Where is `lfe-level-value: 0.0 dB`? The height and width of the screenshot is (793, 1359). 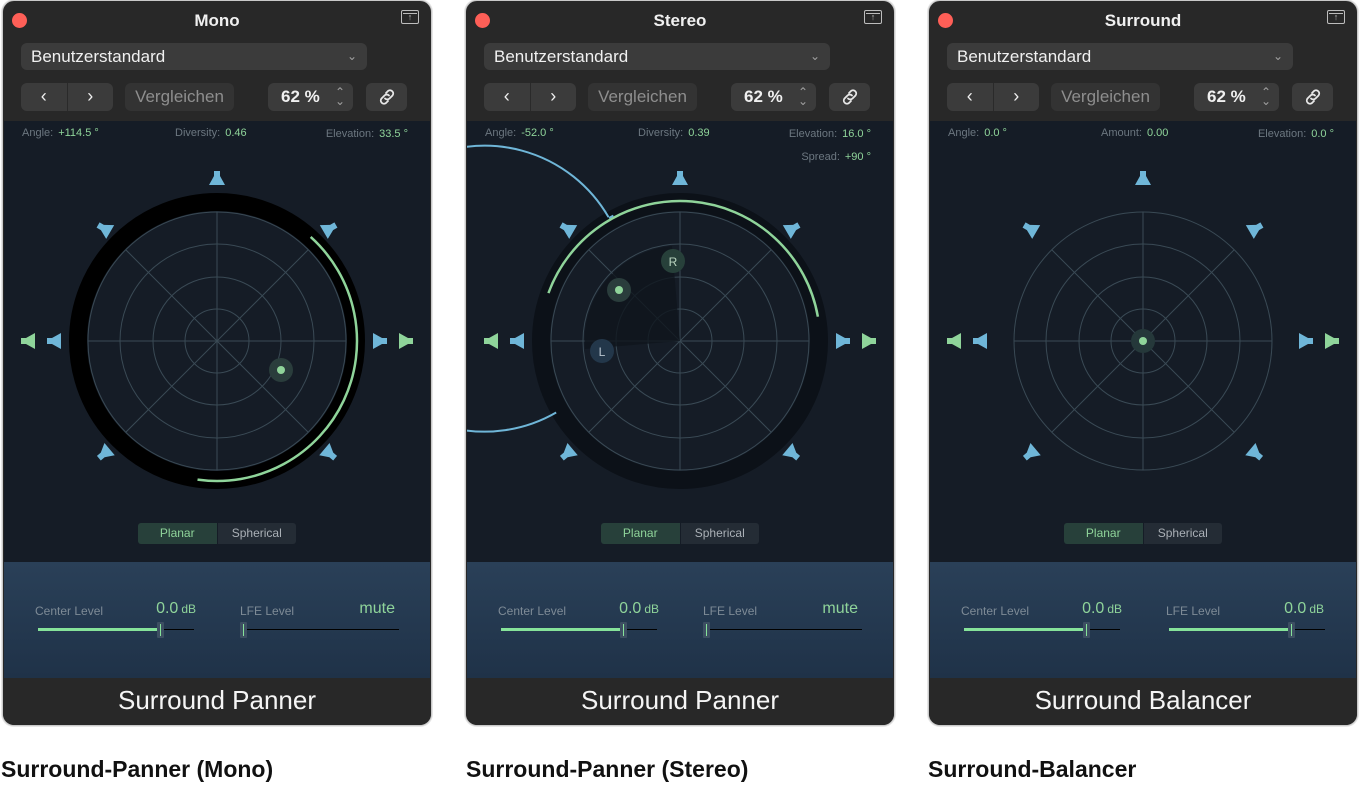 lfe-level-value: 0.0 dB is located at coordinates (1277, 609).